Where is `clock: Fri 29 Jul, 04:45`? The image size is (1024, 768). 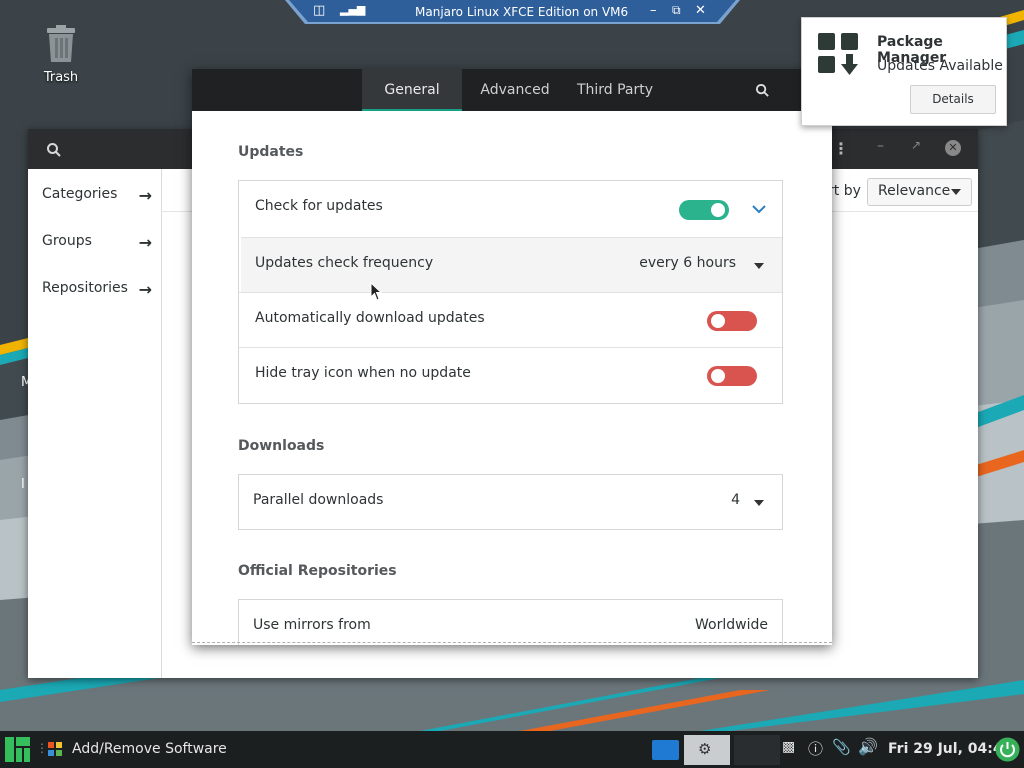 clock: Fri 29 Jul, 04:45 is located at coordinates (950, 749).